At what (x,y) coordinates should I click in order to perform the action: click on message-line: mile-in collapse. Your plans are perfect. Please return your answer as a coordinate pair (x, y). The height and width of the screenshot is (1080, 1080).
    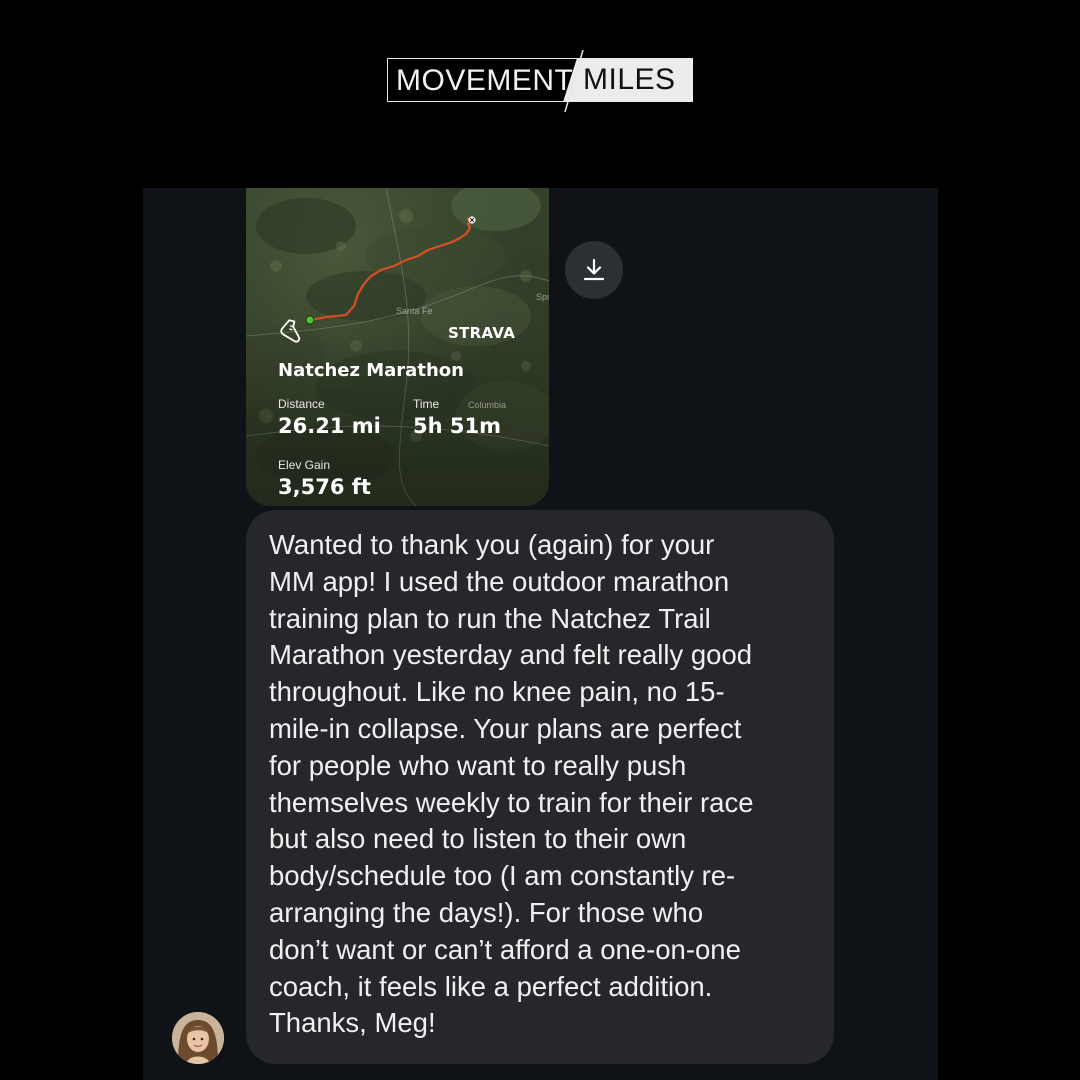
    Looking at the image, I should click on (505, 728).